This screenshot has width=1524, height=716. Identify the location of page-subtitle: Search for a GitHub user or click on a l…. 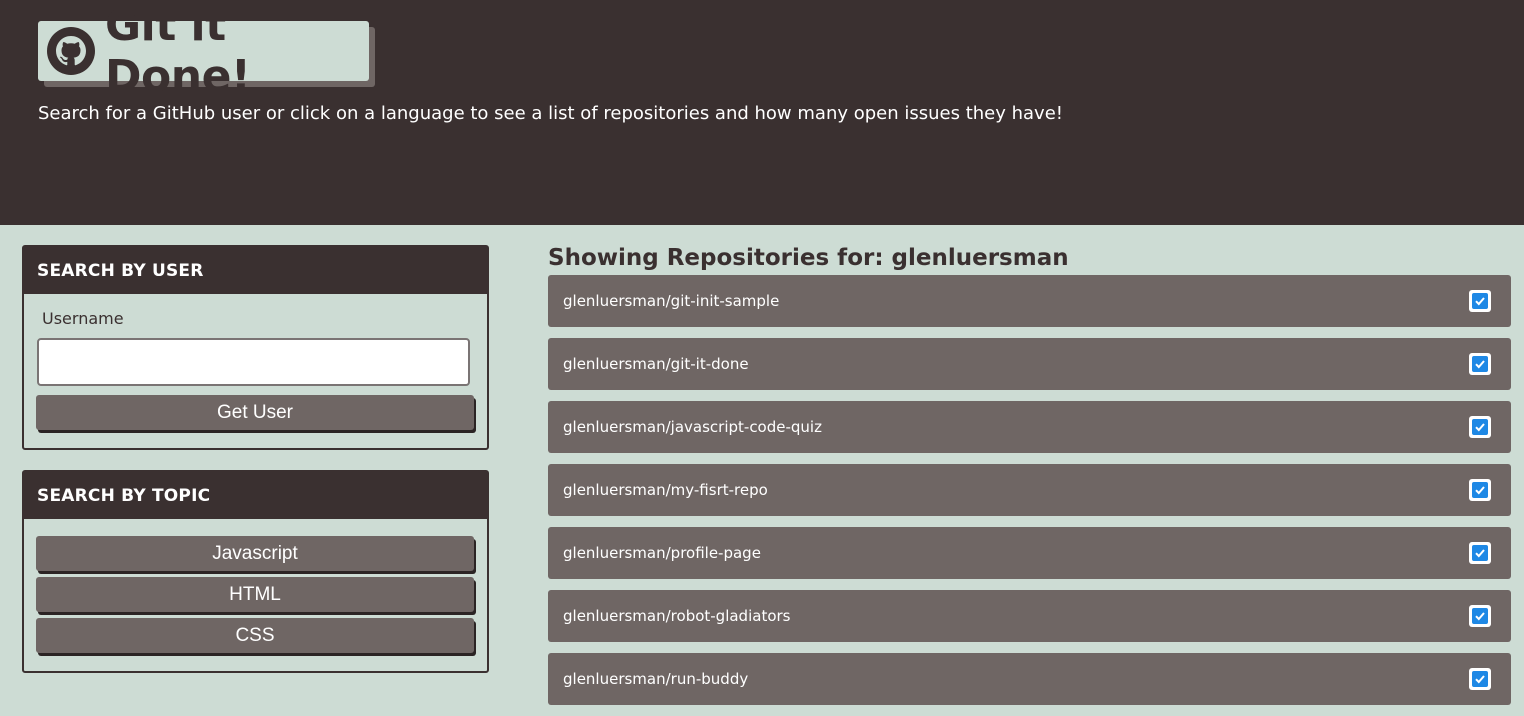
(550, 113).